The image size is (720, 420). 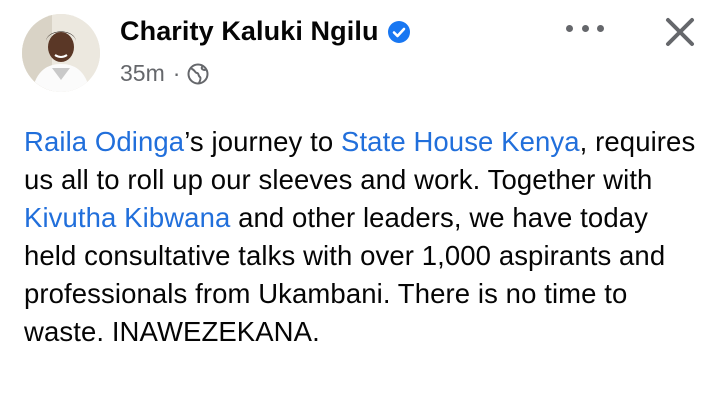 I want to click on author-row: Charity Kaluki Ngilu, so click(x=265, y=31).